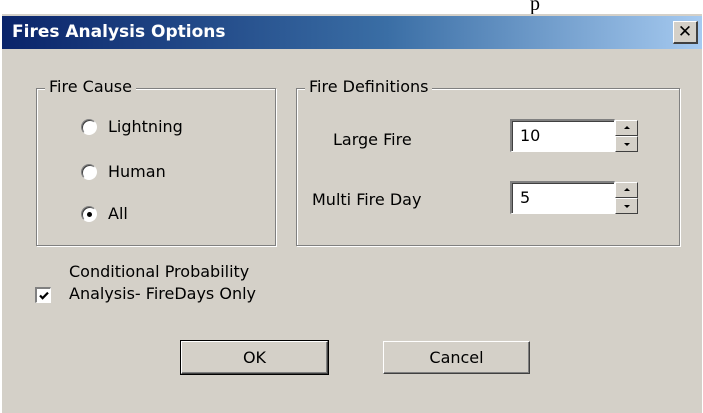  I want to click on large-fire-increment-button, so click(626, 128).